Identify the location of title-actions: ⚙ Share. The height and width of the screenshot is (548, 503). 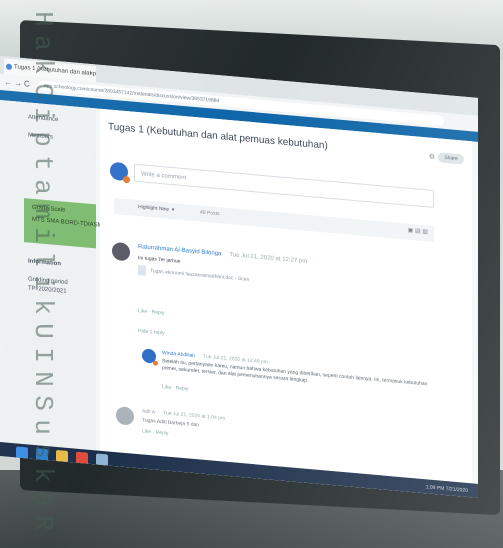
(446, 156).